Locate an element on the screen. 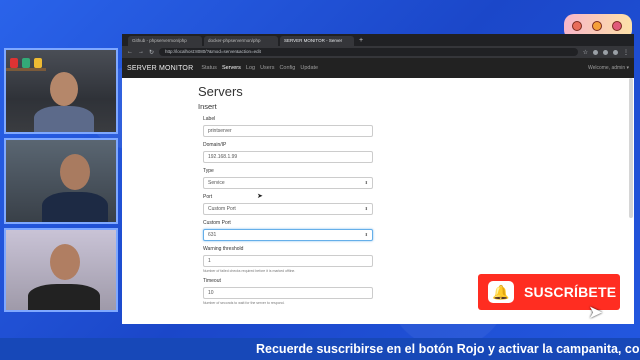 The image size is (640, 360). browser-menu-icon: ⋮ is located at coordinates (626, 52).